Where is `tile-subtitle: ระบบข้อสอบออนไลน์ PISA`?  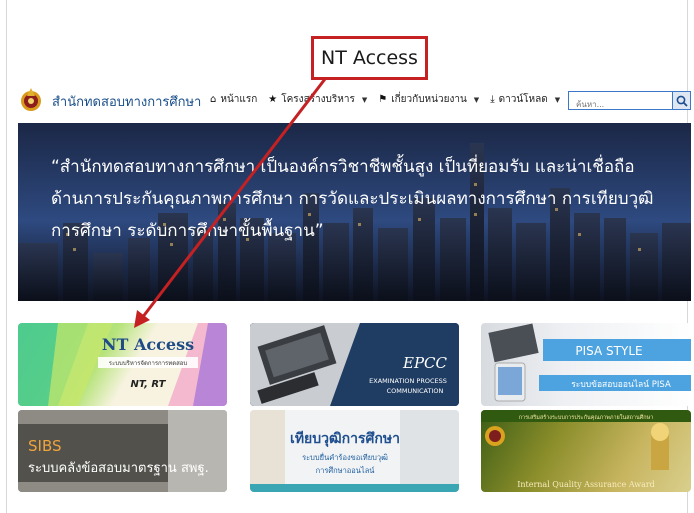 tile-subtitle: ระบบข้อสอบออนไลน์ PISA is located at coordinates (621, 384).